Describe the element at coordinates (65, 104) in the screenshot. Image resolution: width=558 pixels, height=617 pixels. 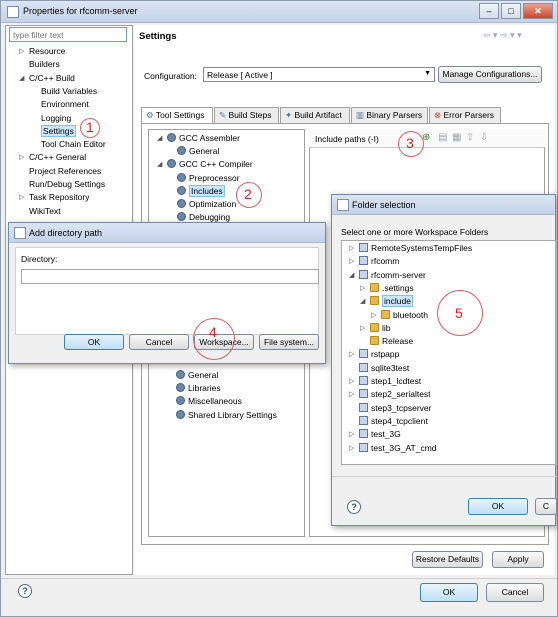
I see `sidebar-item-environment: Environment` at that location.